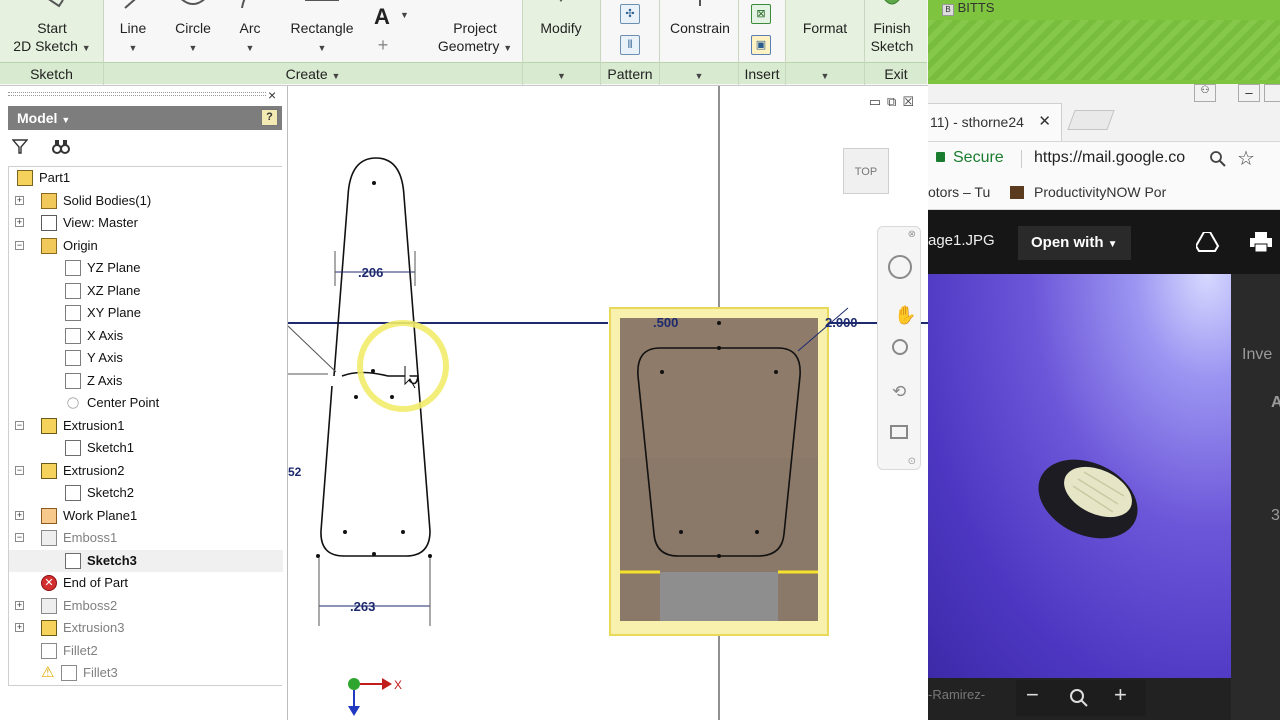 This screenshot has width=1280, height=720. I want to click on tree-item: X Axis, so click(146, 336).